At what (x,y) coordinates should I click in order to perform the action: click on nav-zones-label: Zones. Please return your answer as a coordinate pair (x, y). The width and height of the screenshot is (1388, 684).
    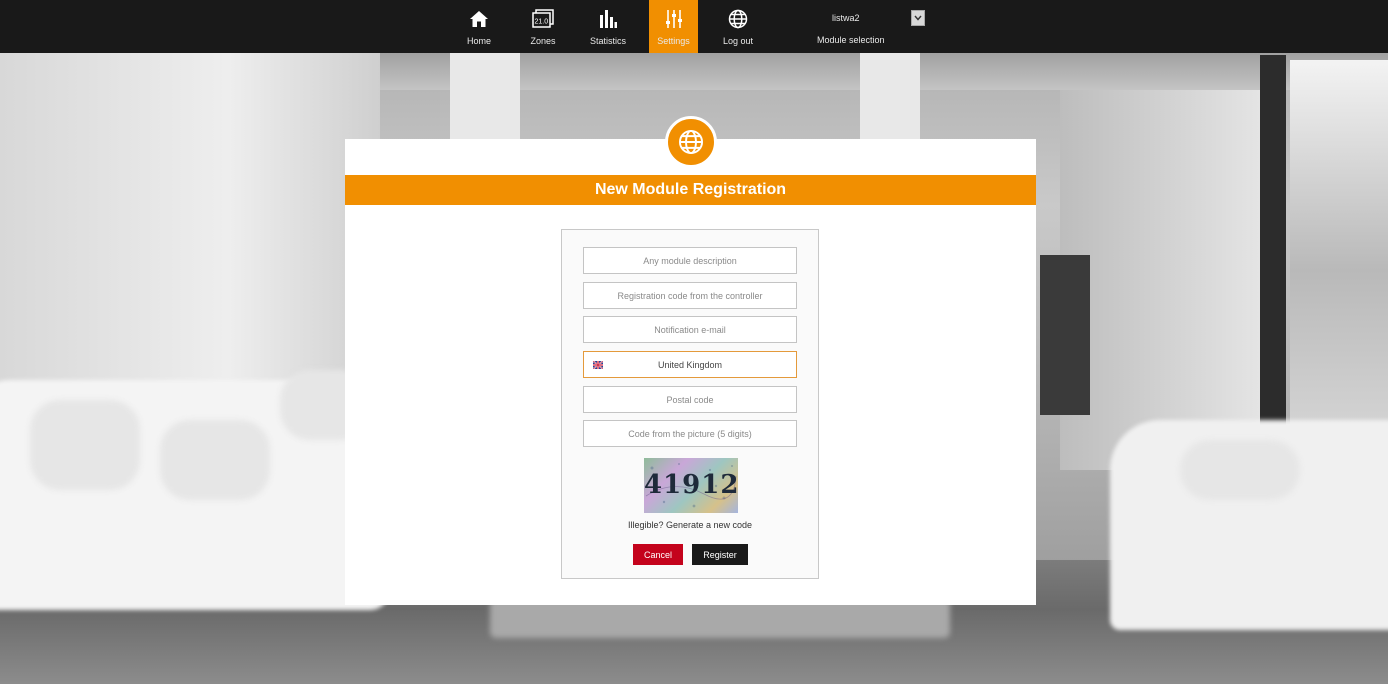
    Looking at the image, I should click on (543, 41).